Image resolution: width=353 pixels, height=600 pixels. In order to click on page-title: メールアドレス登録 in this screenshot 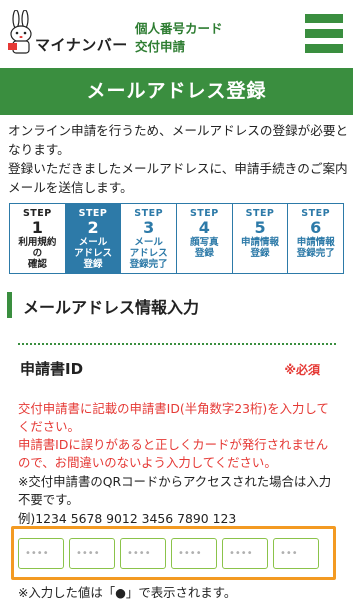, I will do `click(176, 91)`.